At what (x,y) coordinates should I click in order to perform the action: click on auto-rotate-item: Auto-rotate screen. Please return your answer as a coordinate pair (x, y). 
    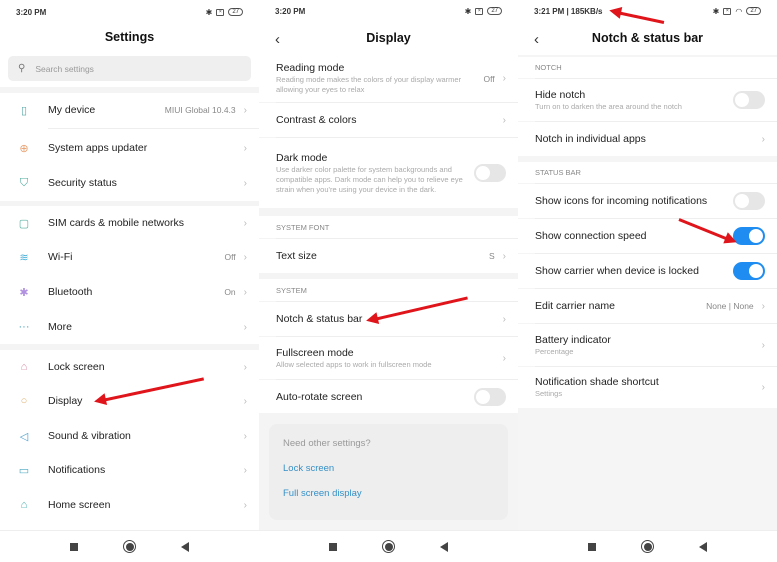
    Looking at the image, I should click on (388, 396).